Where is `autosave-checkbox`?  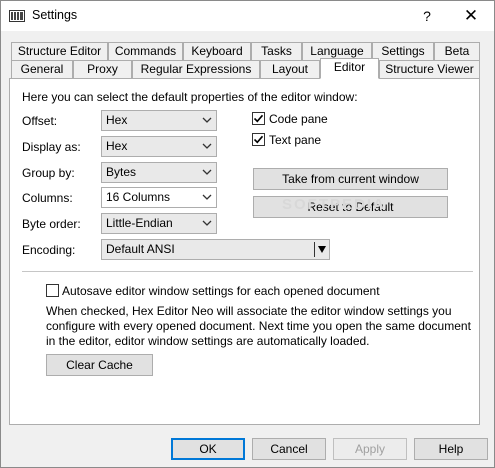
autosave-checkbox is located at coordinates (52, 290).